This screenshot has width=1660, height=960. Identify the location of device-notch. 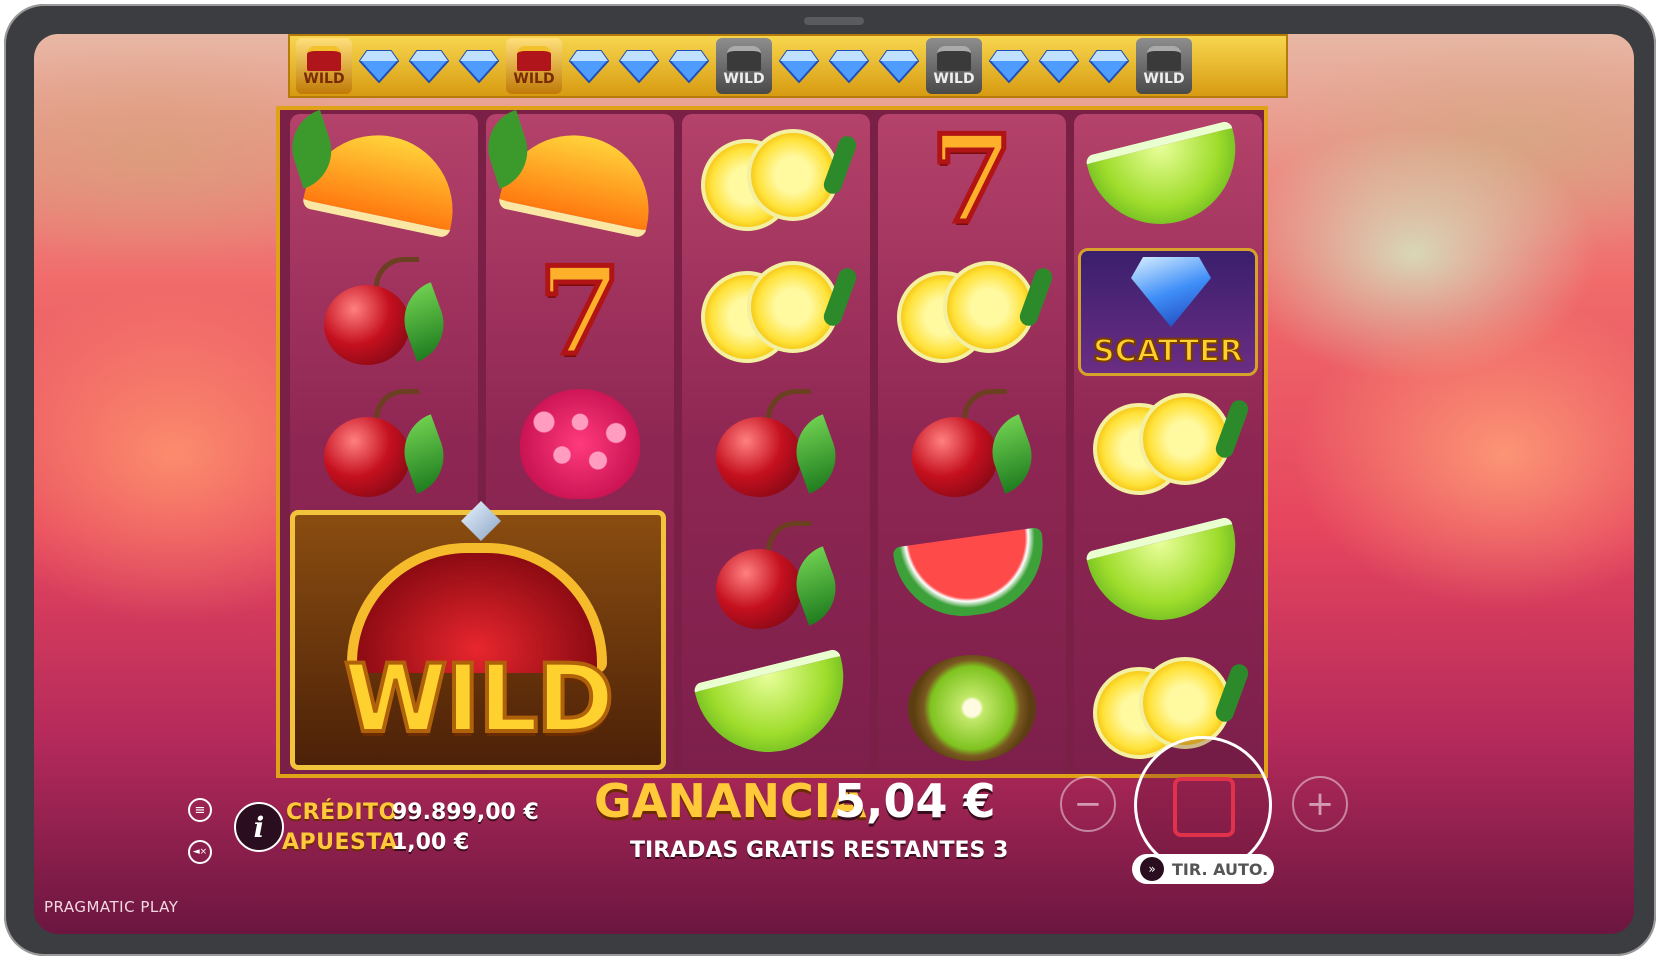
(834, 21).